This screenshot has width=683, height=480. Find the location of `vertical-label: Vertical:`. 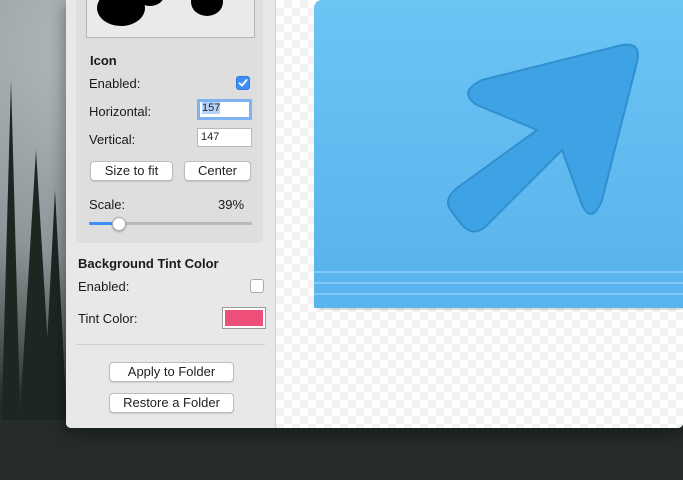

vertical-label: Vertical: is located at coordinates (112, 139).